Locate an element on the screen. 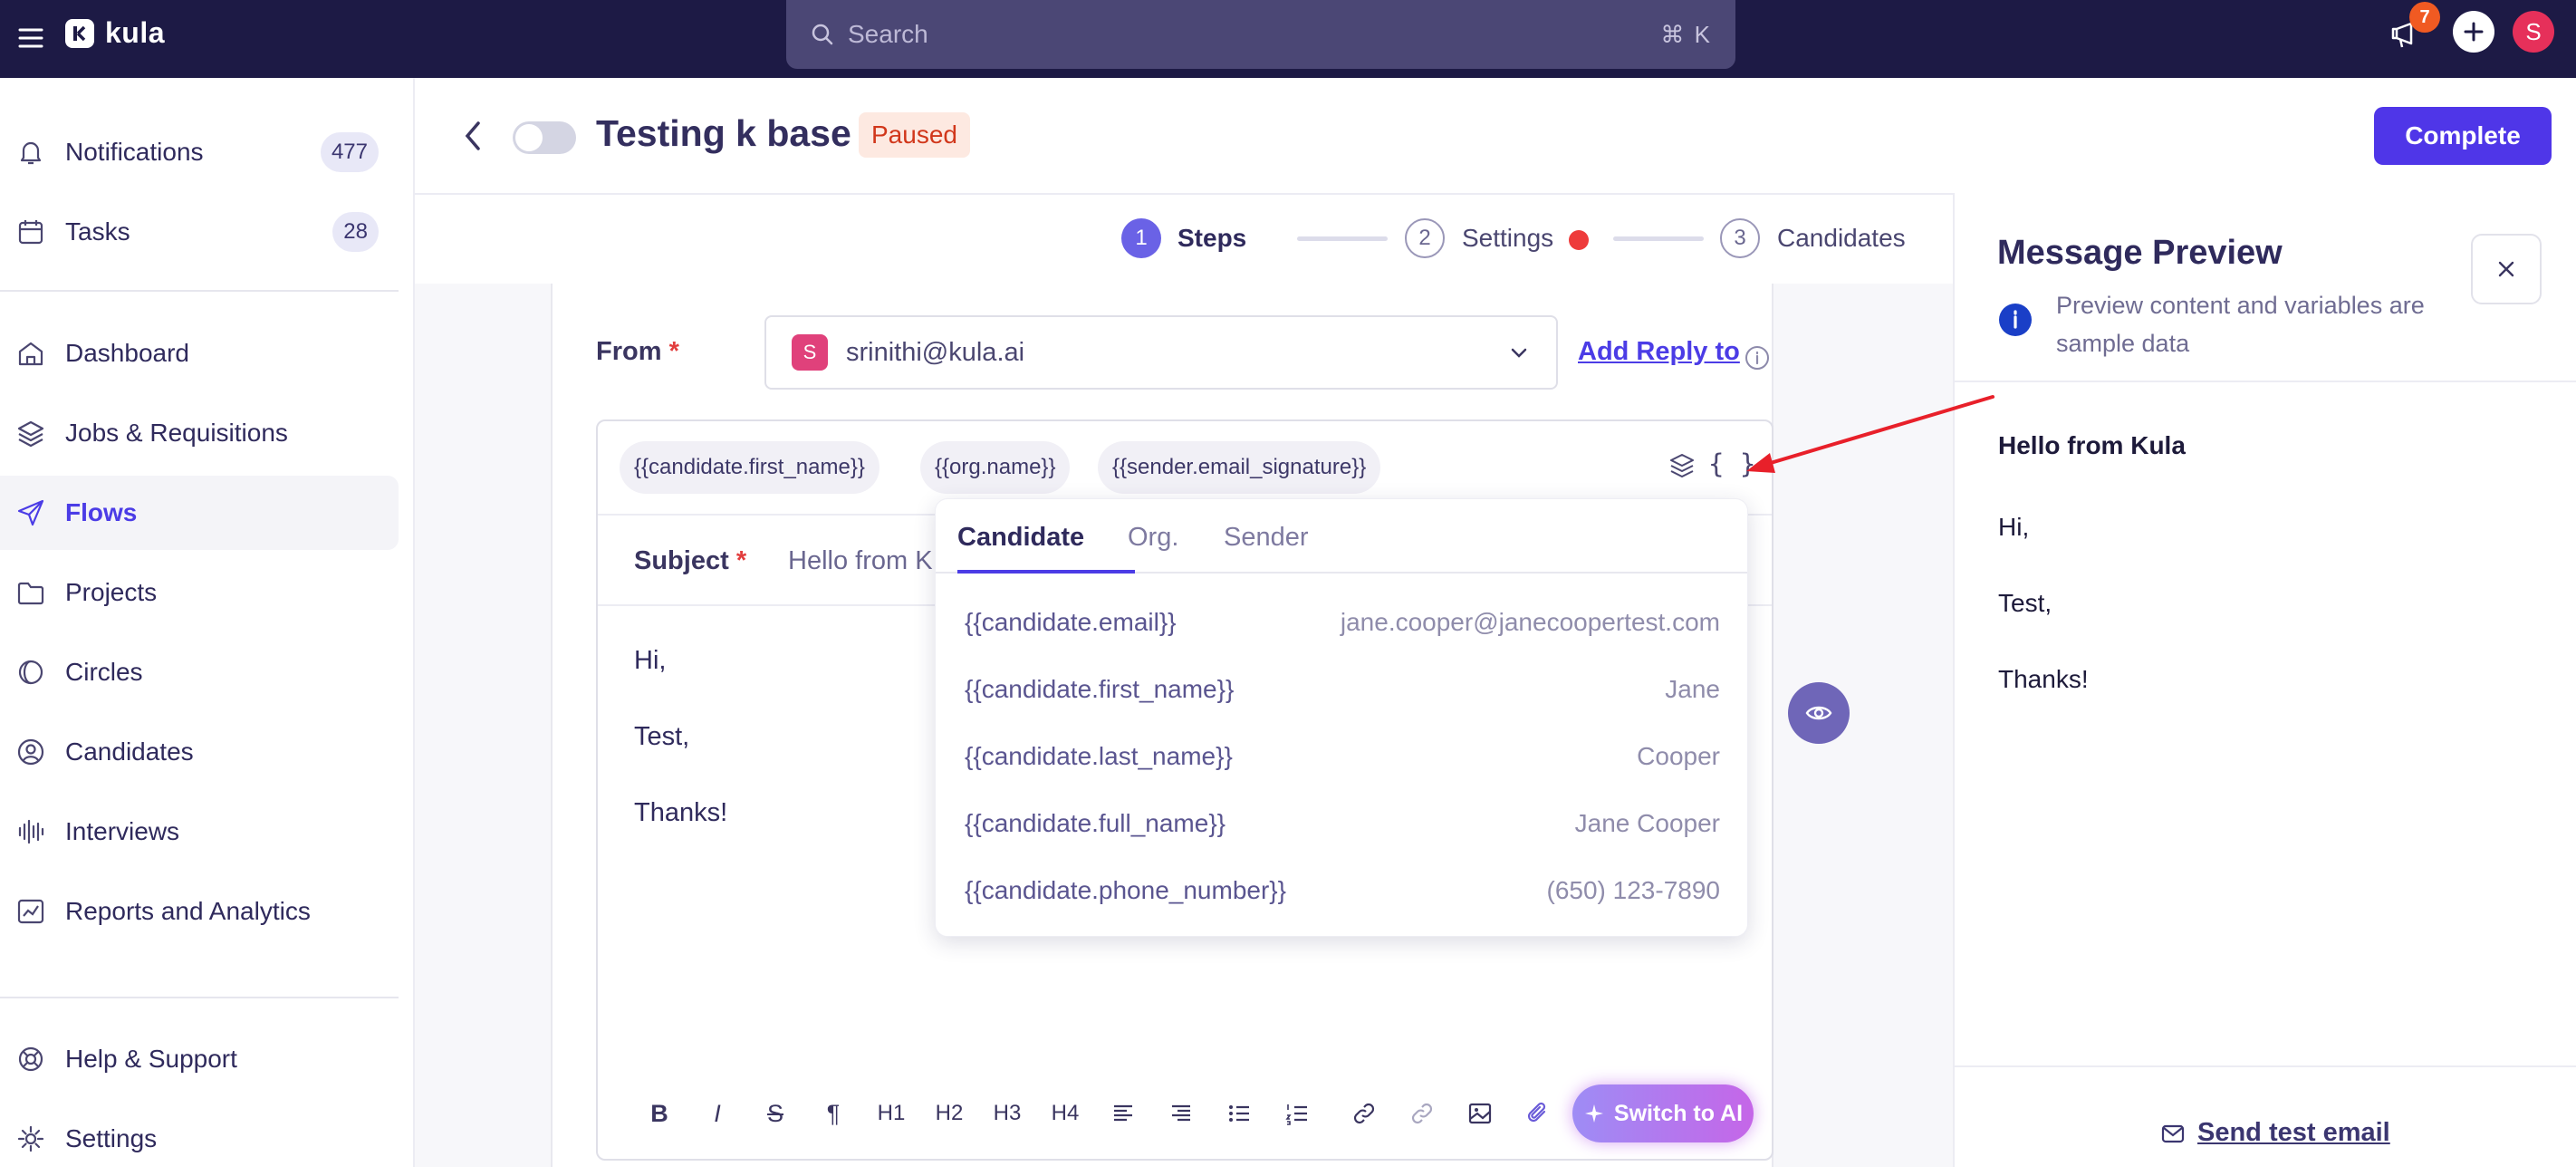 This screenshot has width=2576, height=1176. step-2-number: 2 is located at coordinates (1425, 238).